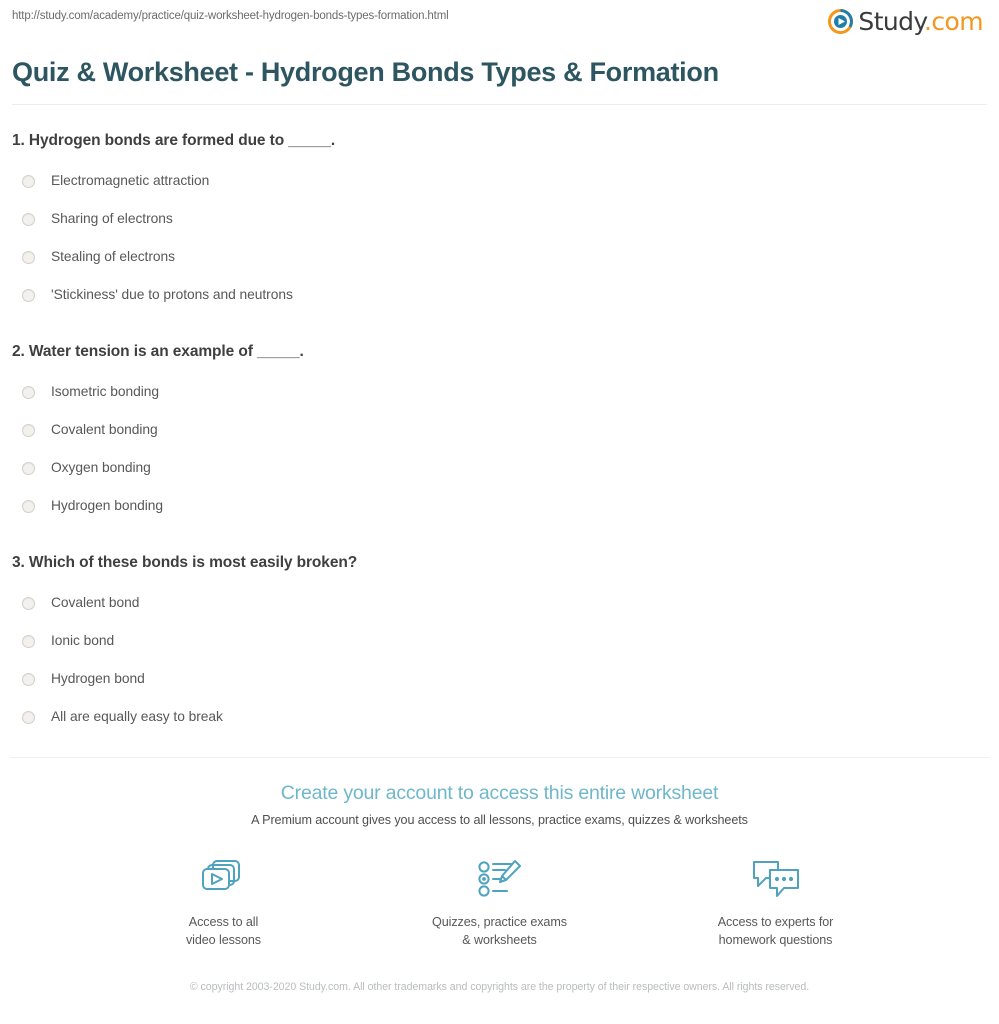  What do you see at coordinates (95, 602) in the screenshot?
I see `option-label: Covalent bond` at bounding box center [95, 602].